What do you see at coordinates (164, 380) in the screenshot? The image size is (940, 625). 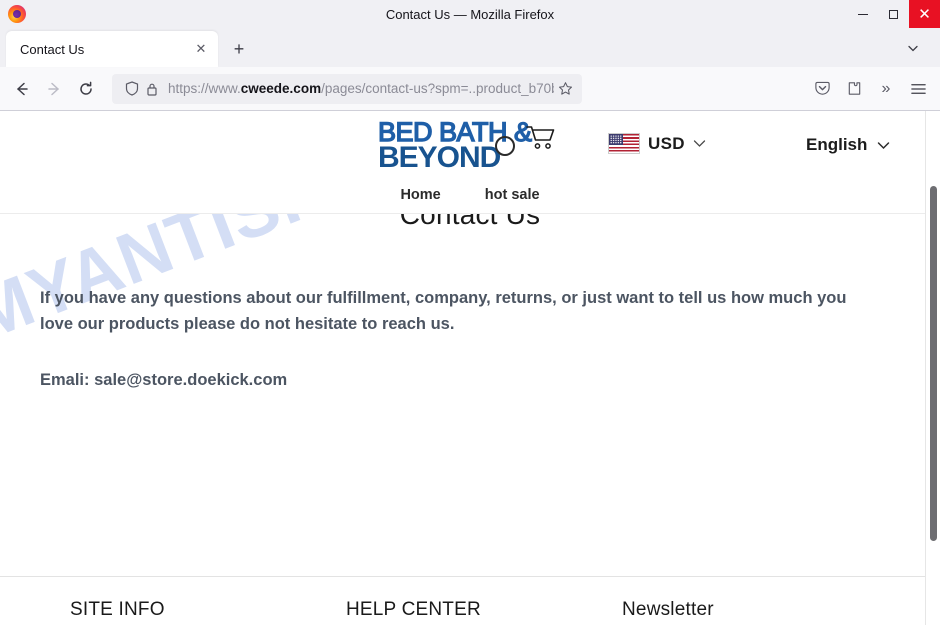 I see `contact-email-line: Emali: sale@store.doekick.com` at bounding box center [164, 380].